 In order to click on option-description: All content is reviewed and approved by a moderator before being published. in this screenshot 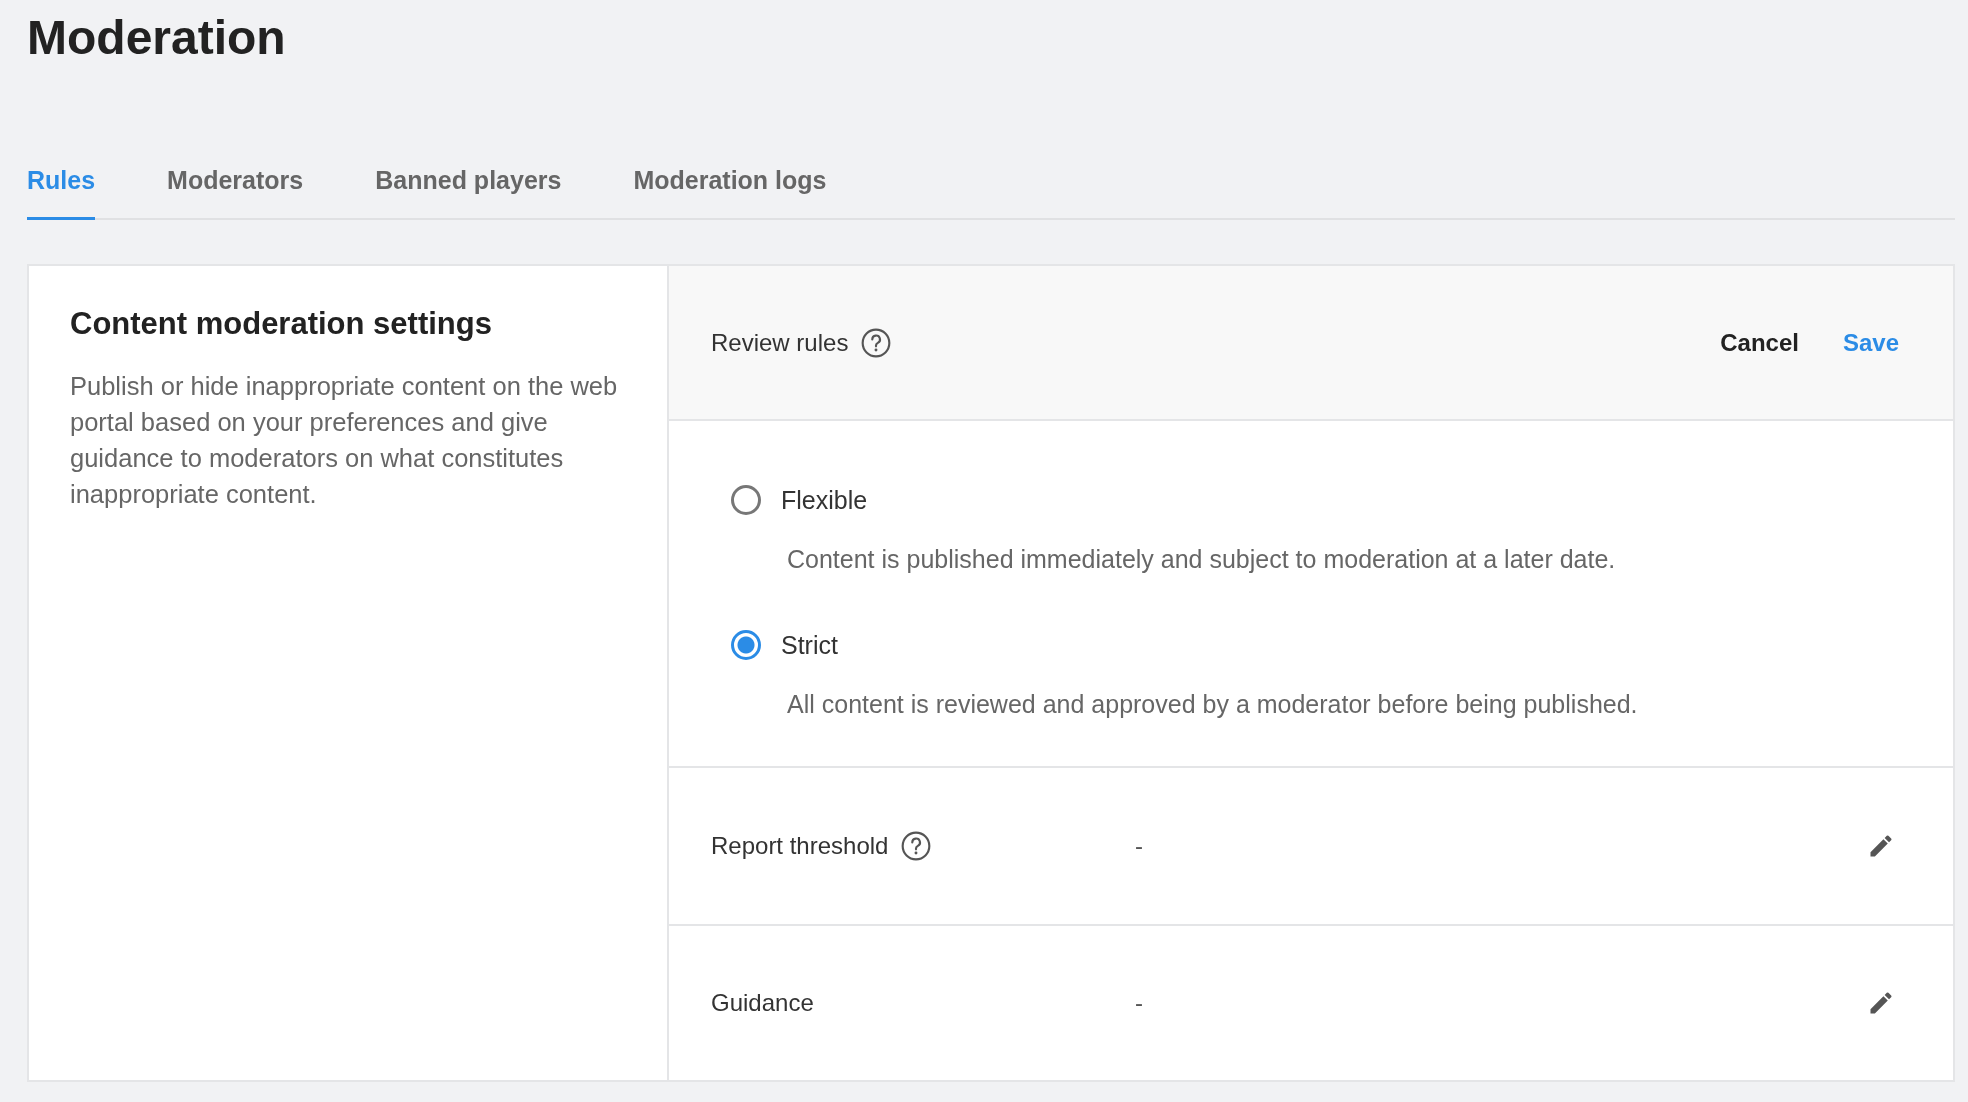, I will do `click(1213, 704)`.